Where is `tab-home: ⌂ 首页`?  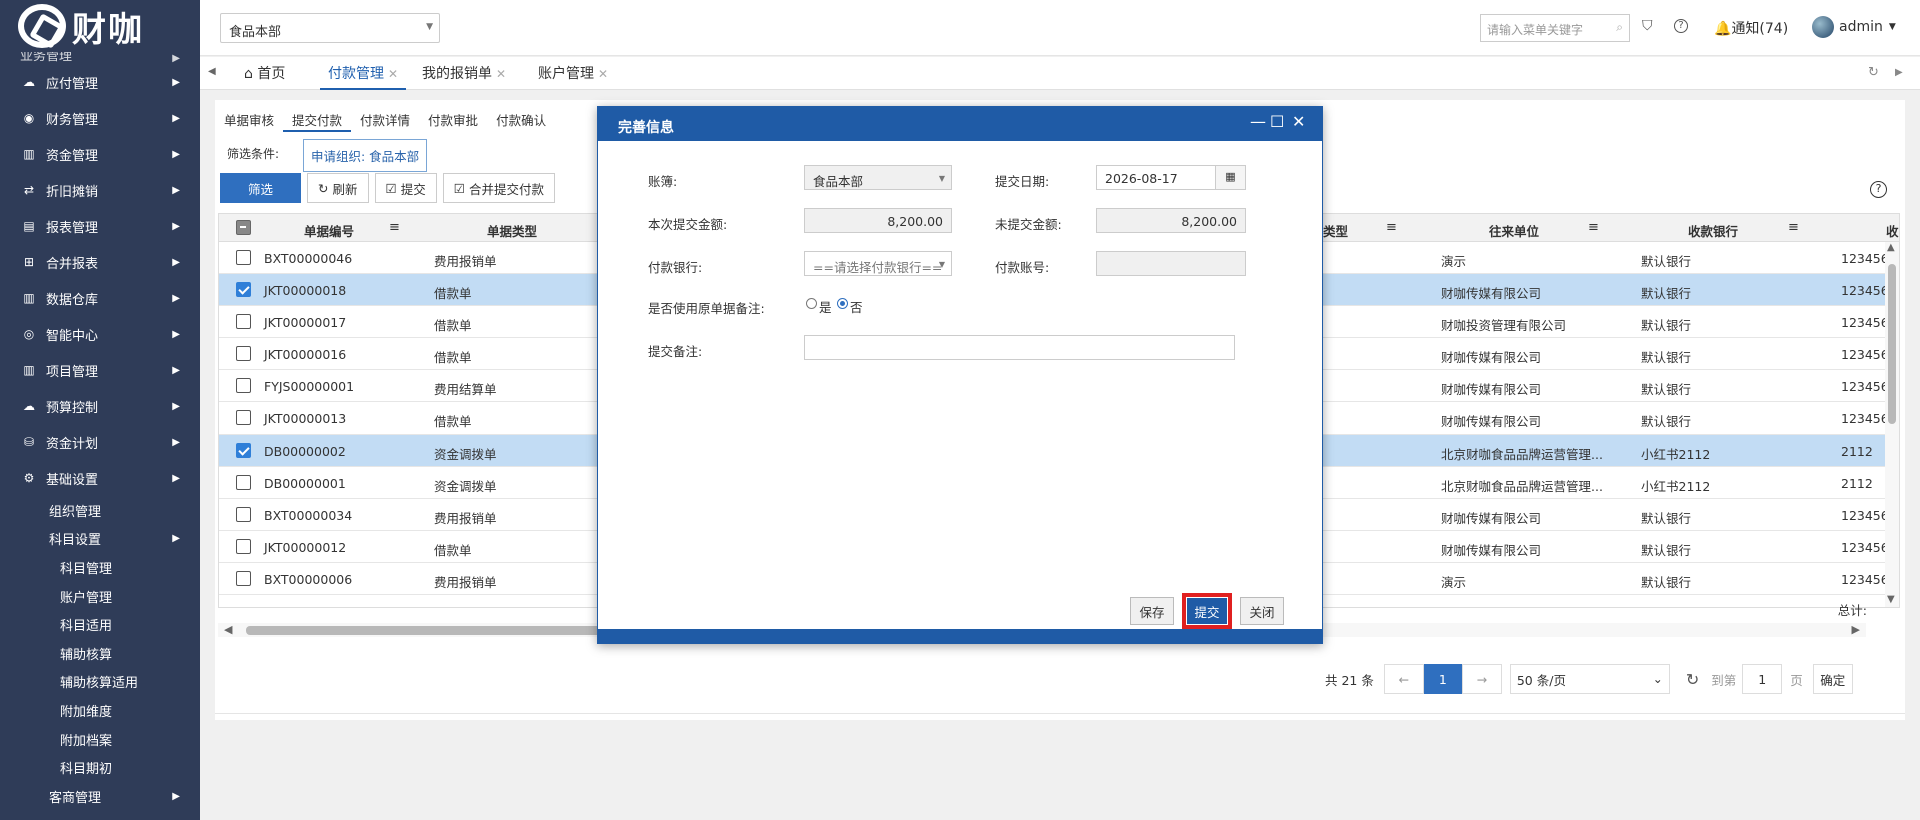 tab-home: ⌂ 首页 is located at coordinates (264, 76).